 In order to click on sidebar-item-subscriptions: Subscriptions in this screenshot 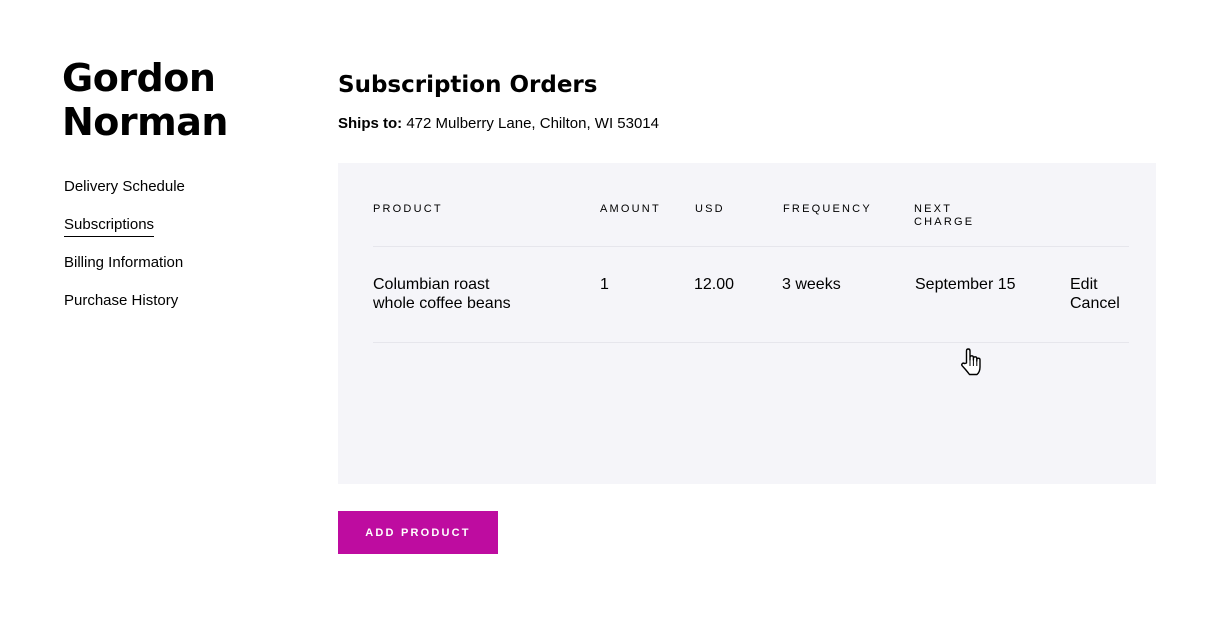, I will do `click(124, 233)`.